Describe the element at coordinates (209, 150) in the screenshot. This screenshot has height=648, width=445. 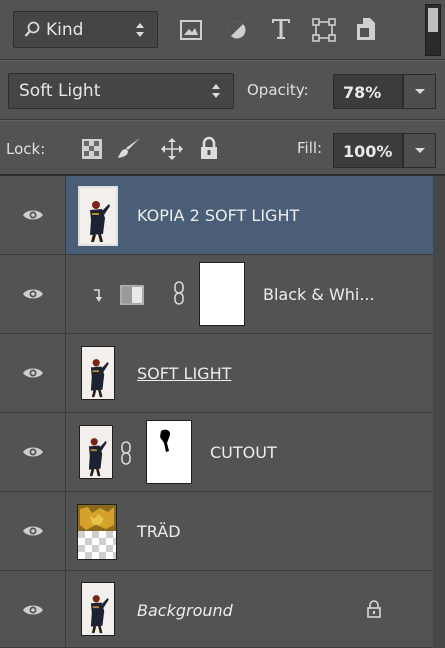
I see `lock-all-icon` at that location.